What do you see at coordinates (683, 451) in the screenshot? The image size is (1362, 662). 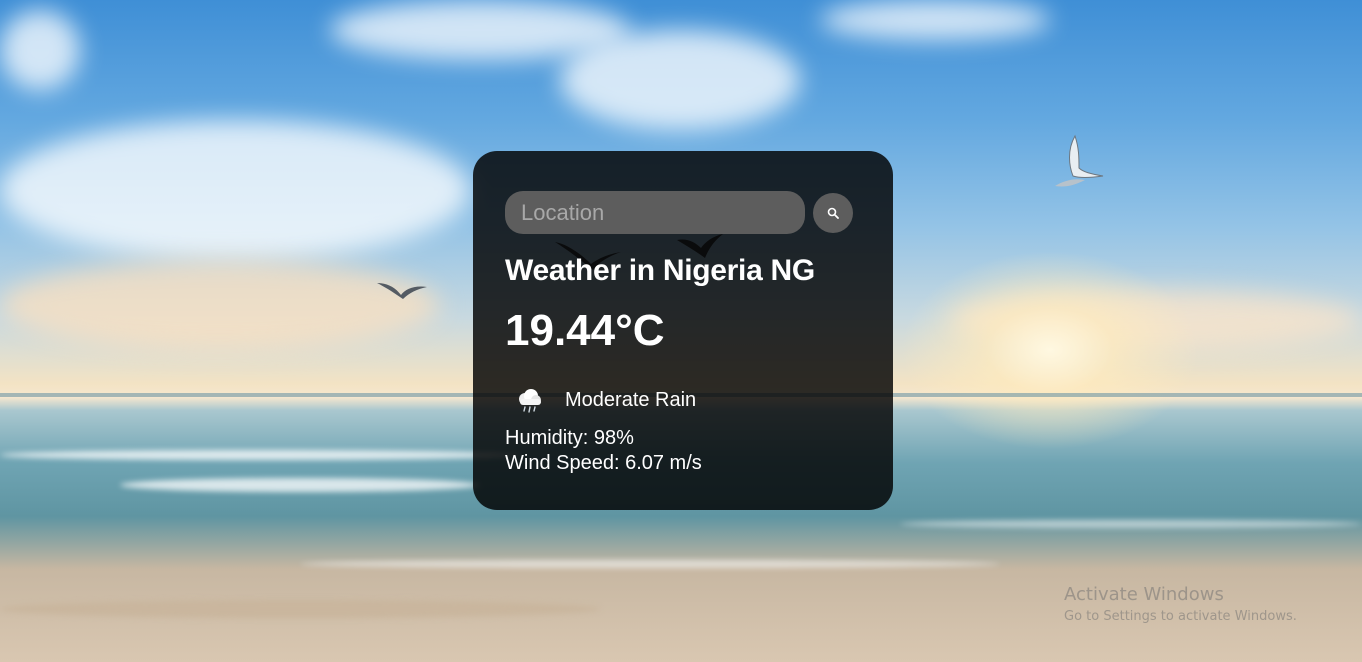 I see `weather-details: Humidity: 98% Wind Speed: 6.07 m/s` at bounding box center [683, 451].